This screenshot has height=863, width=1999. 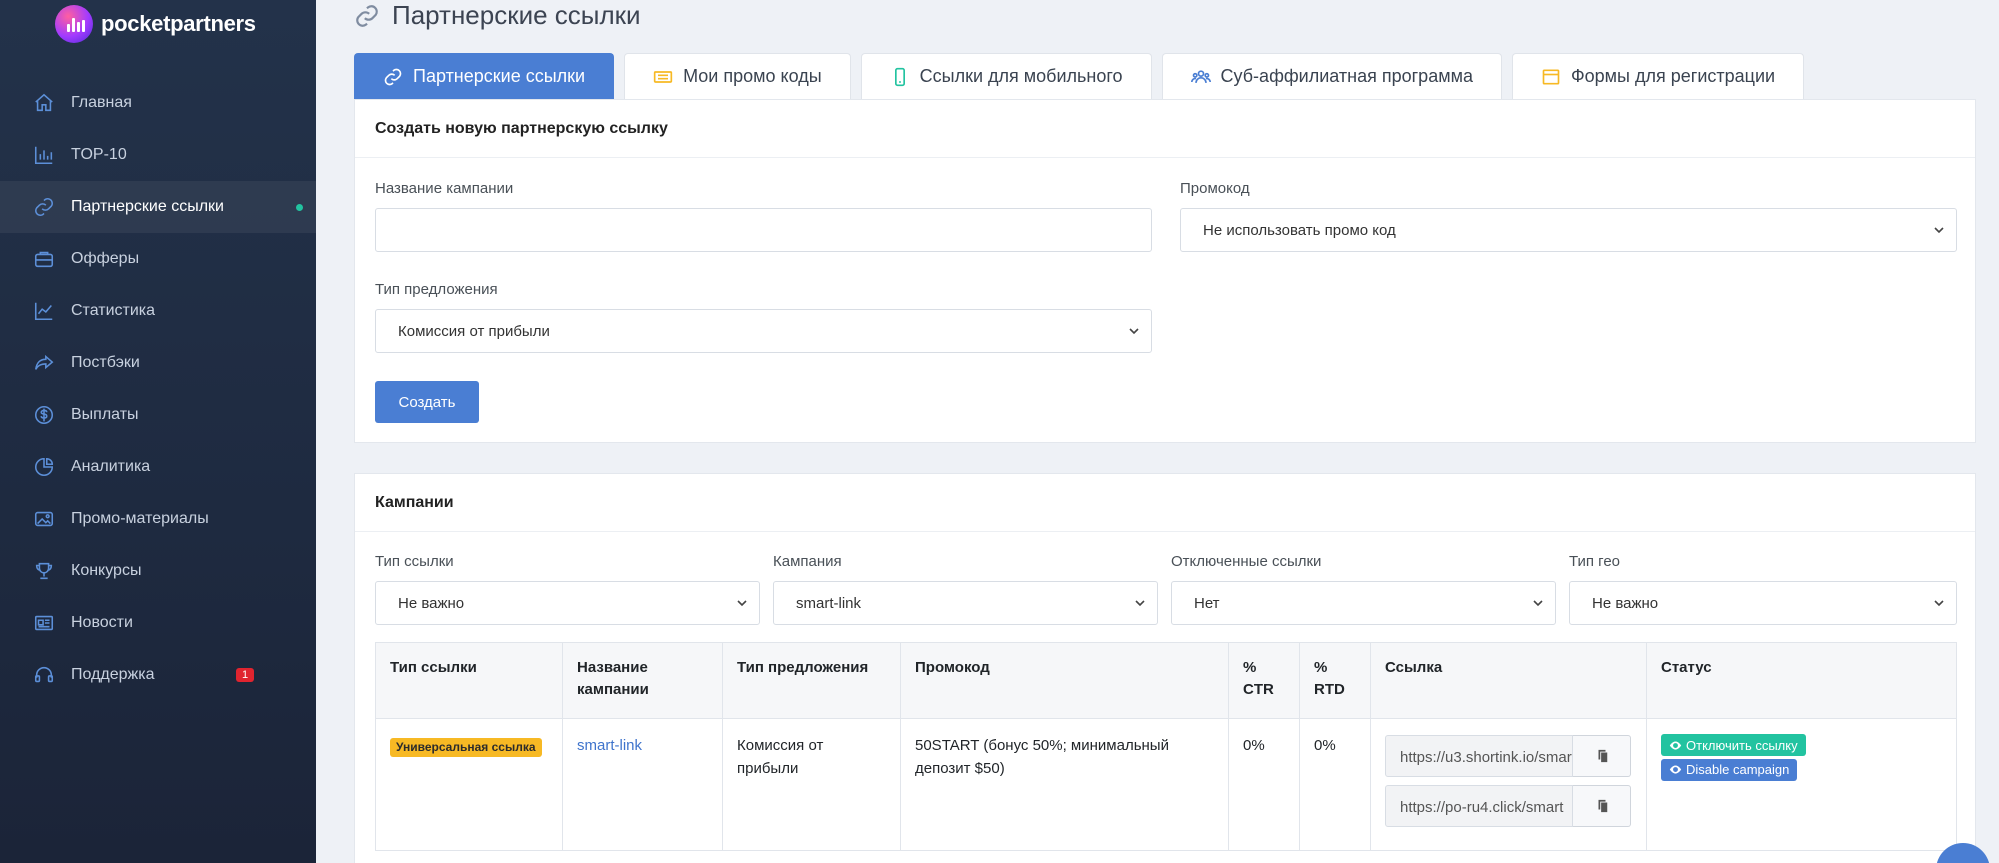 I want to click on url-row: https://u3.shortink.io/smart, so click(x=1508, y=756).